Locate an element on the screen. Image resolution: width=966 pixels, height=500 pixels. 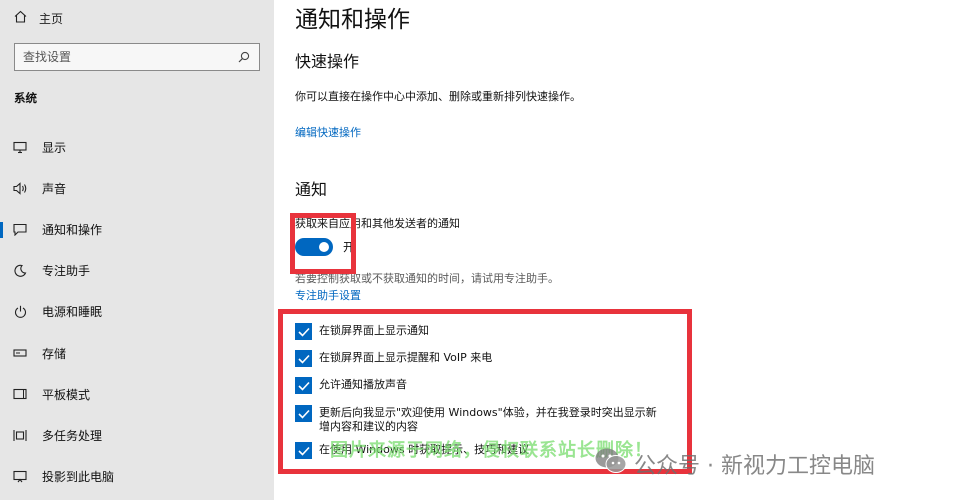
home-link: 主页 is located at coordinates (38, 18).